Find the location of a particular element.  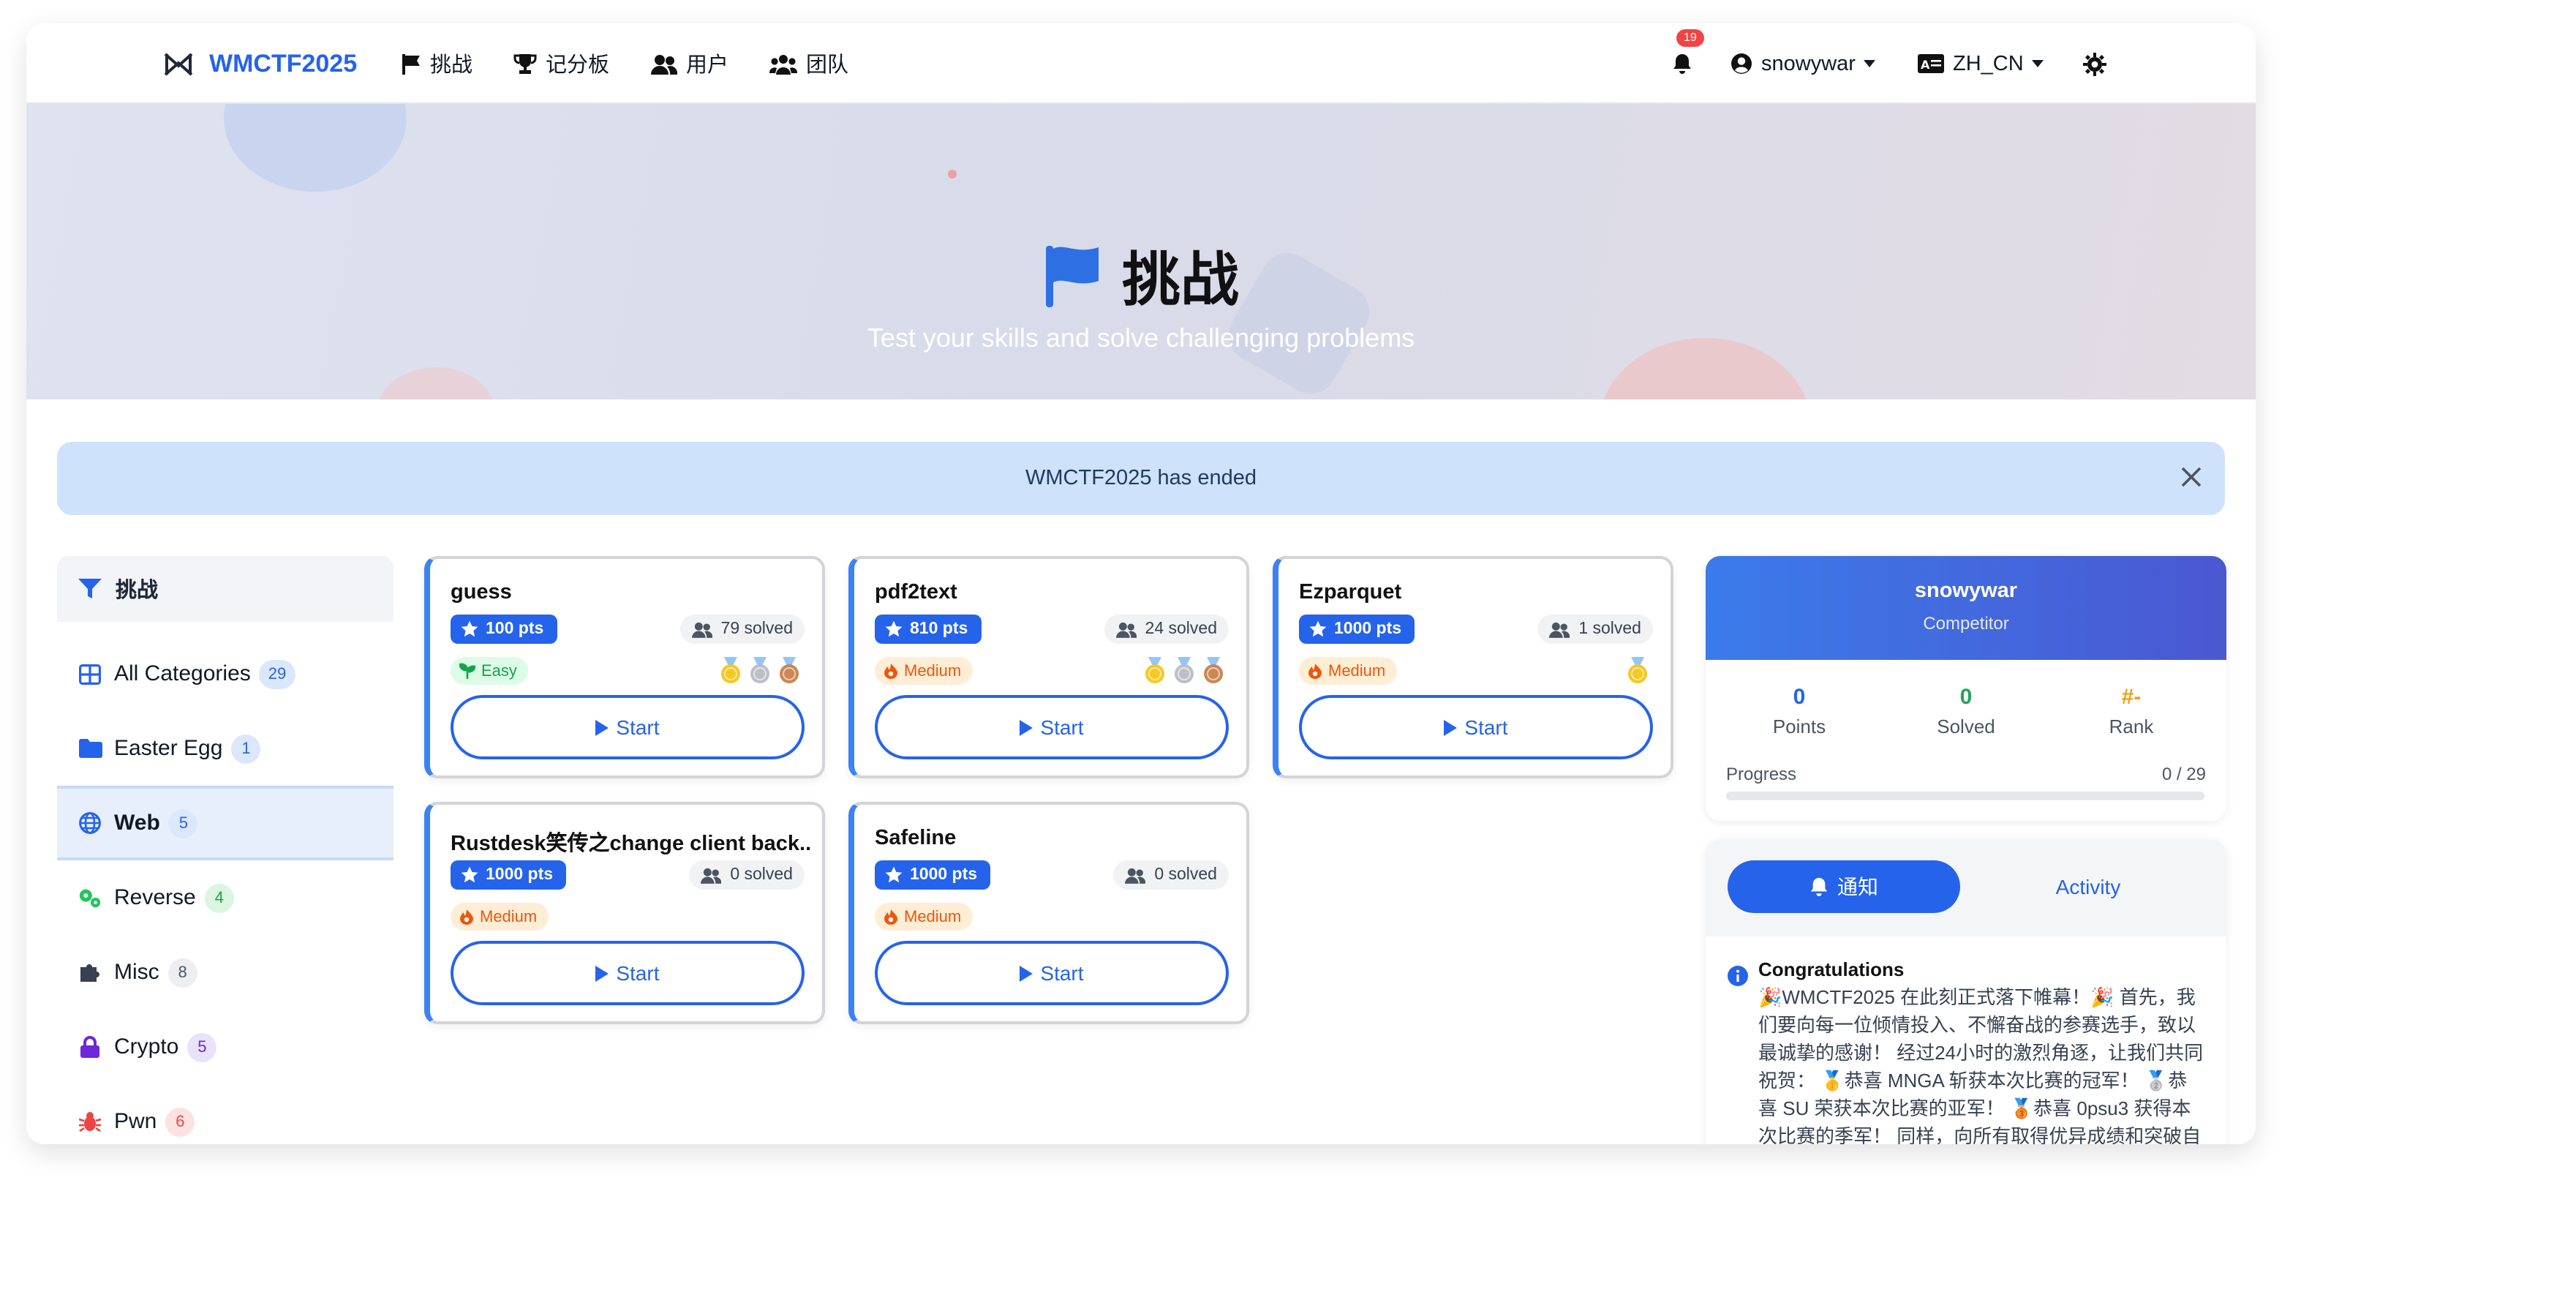

points-badge: 1000 pts is located at coordinates (1357, 629).